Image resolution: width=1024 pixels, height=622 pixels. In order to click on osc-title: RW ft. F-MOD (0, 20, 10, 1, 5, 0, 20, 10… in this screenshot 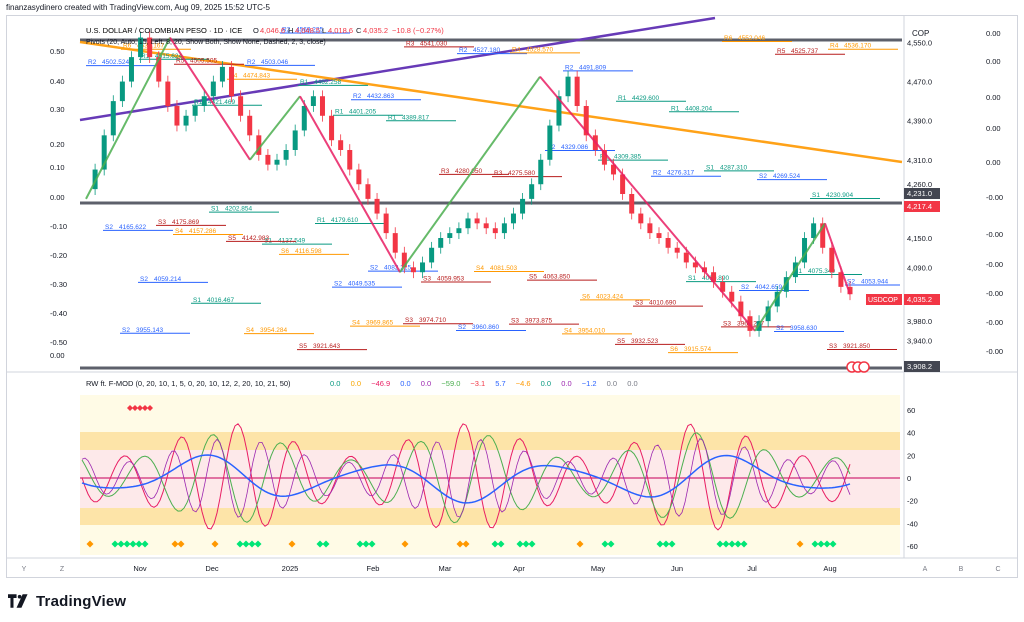, I will do `click(188, 383)`.